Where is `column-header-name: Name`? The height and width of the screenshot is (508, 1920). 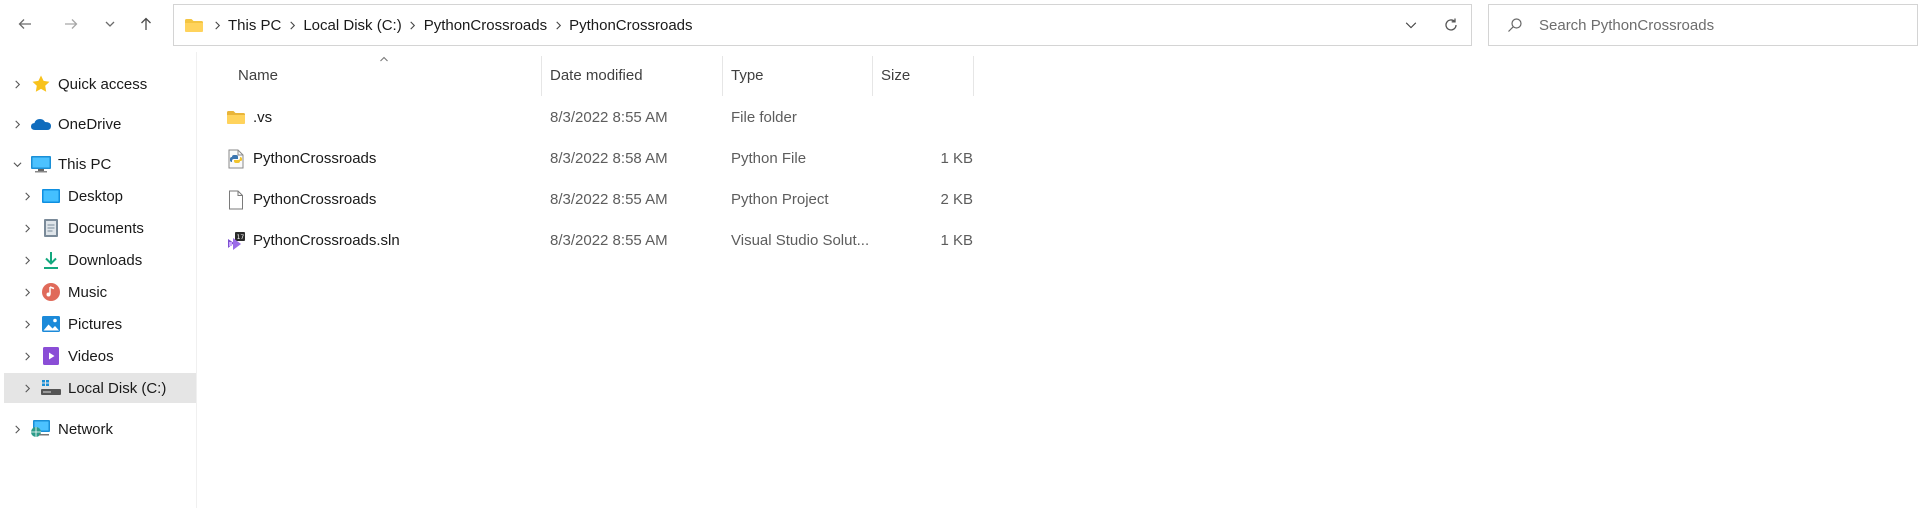 column-header-name: Name is located at coordinates (258, 75).